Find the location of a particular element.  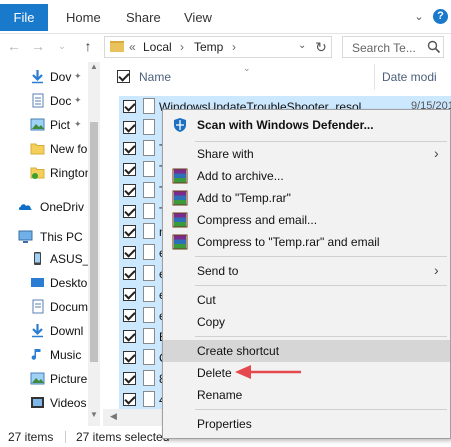

menu-item-share-with: Share with › is located at coordinates (306, 154).